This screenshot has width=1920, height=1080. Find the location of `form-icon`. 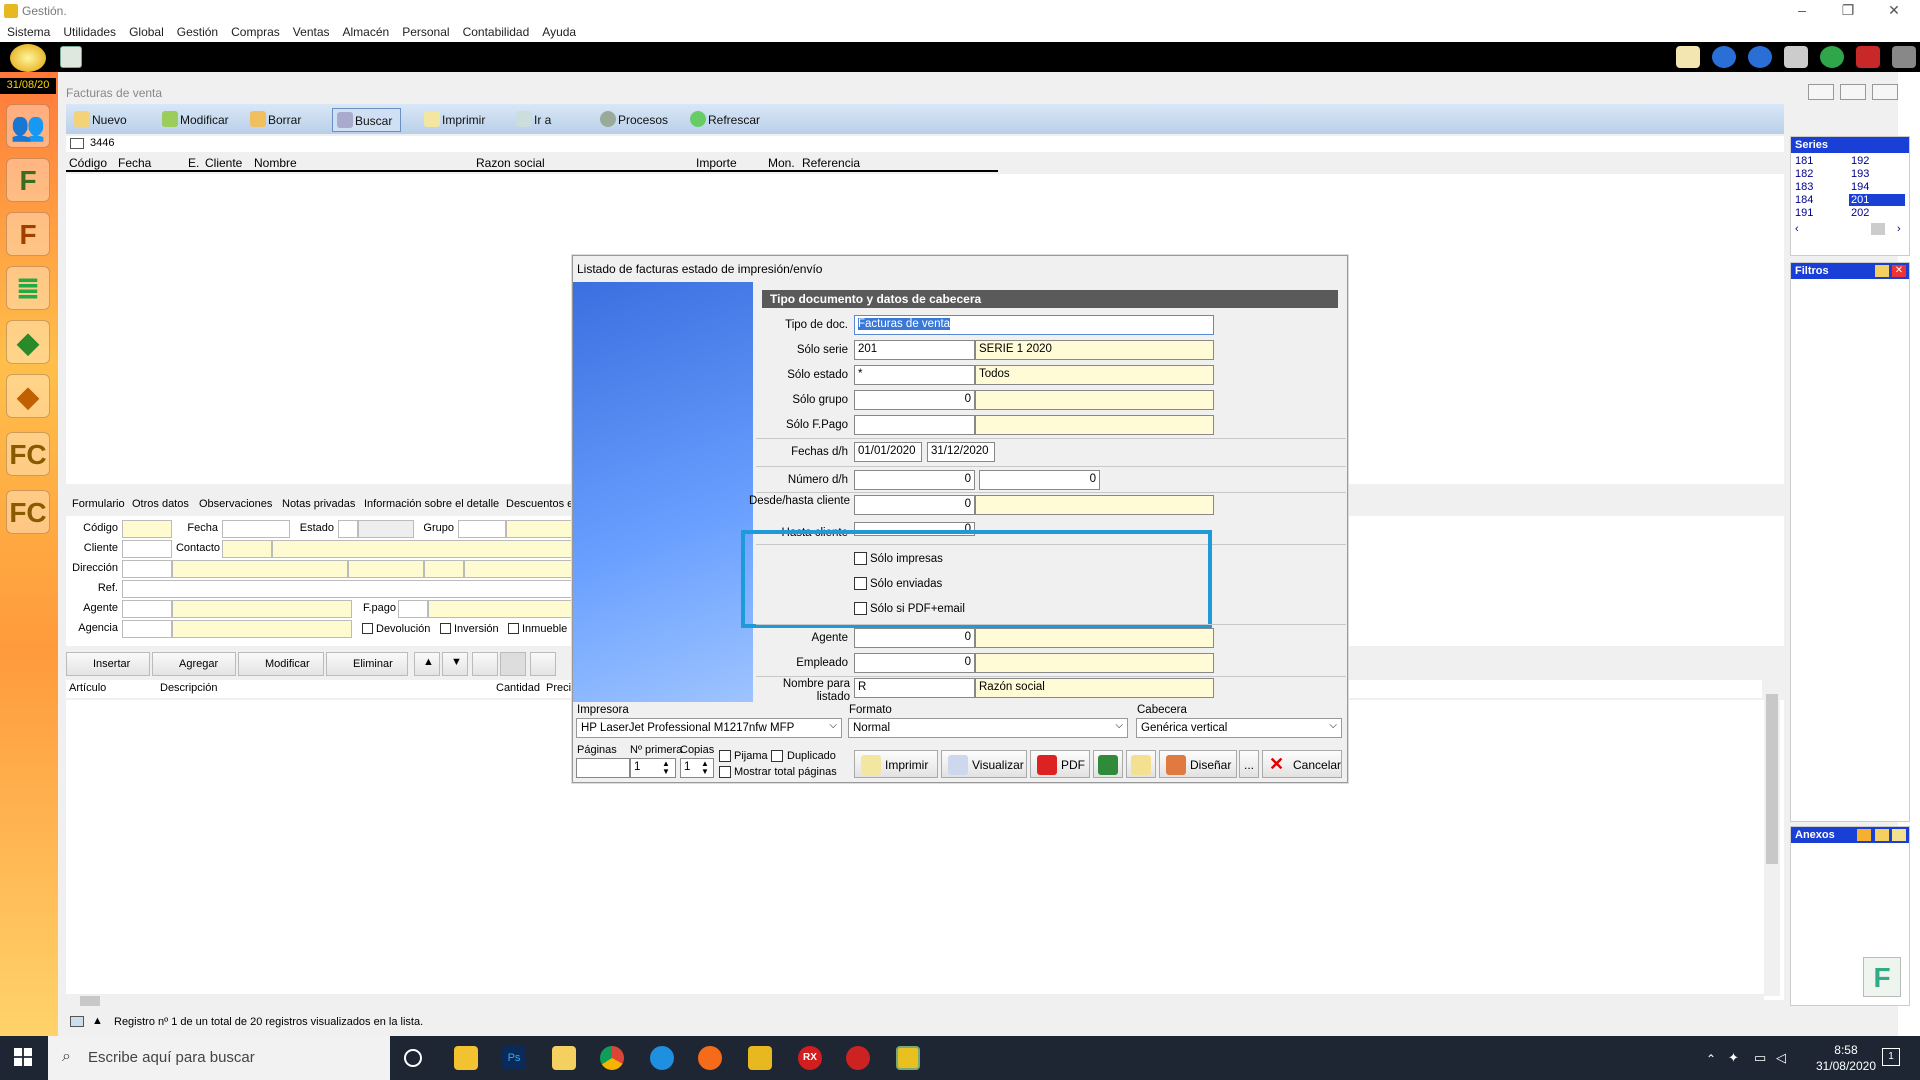

form-icon is located at coordinates (71, 57).